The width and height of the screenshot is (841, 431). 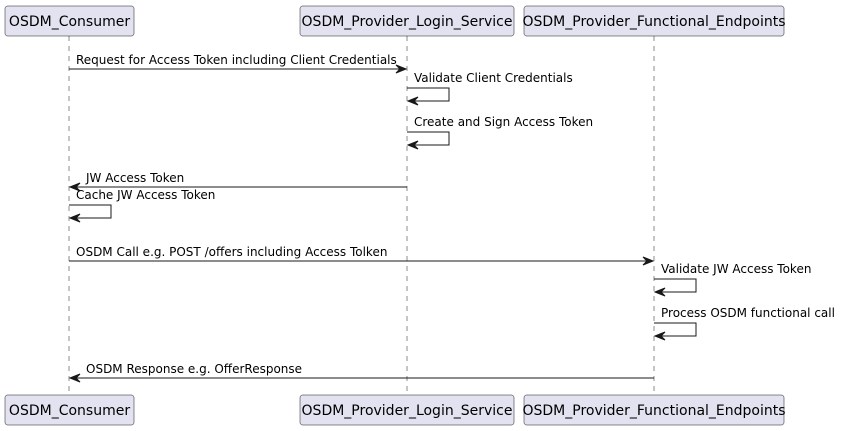 I want to click on message-8: Process OSDM functional call, so click(x=744, y=323).